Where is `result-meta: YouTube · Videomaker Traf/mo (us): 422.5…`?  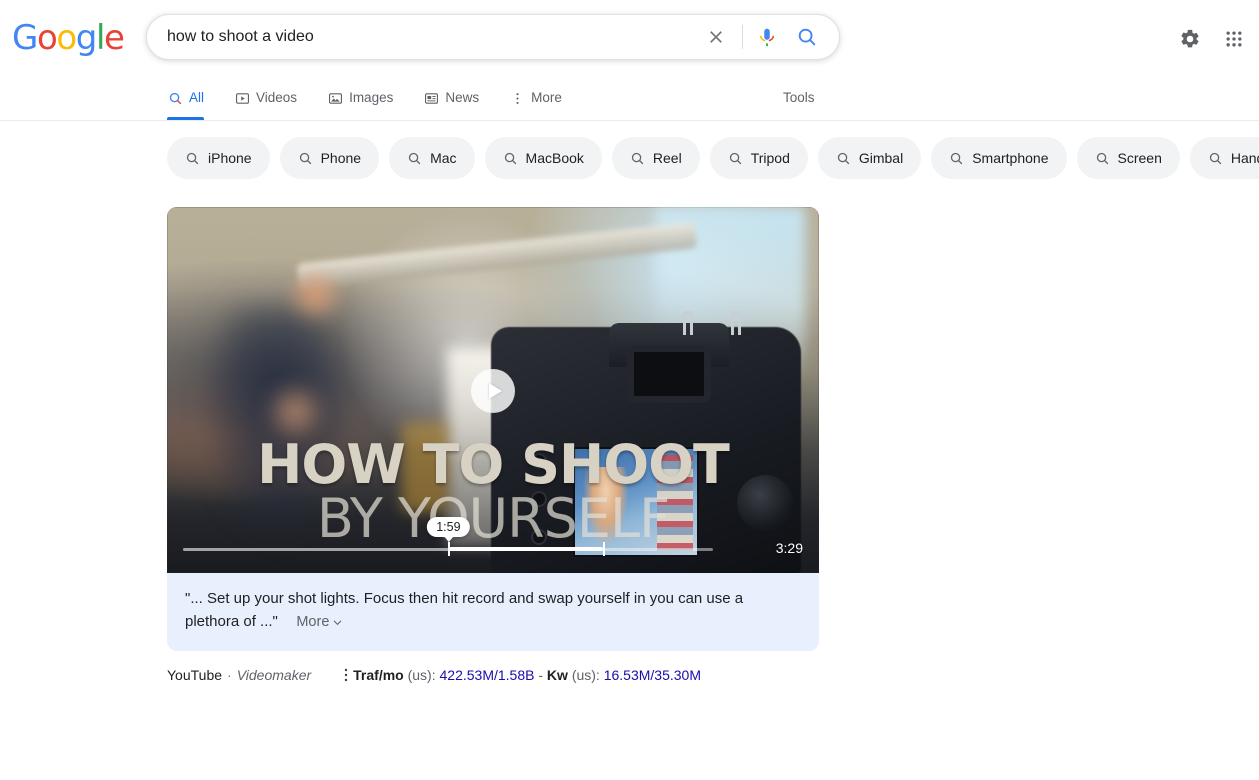
result-meta: YouTube · Videomaker Traf/mo (us): 422.5… is located at coordinates (434, 675).